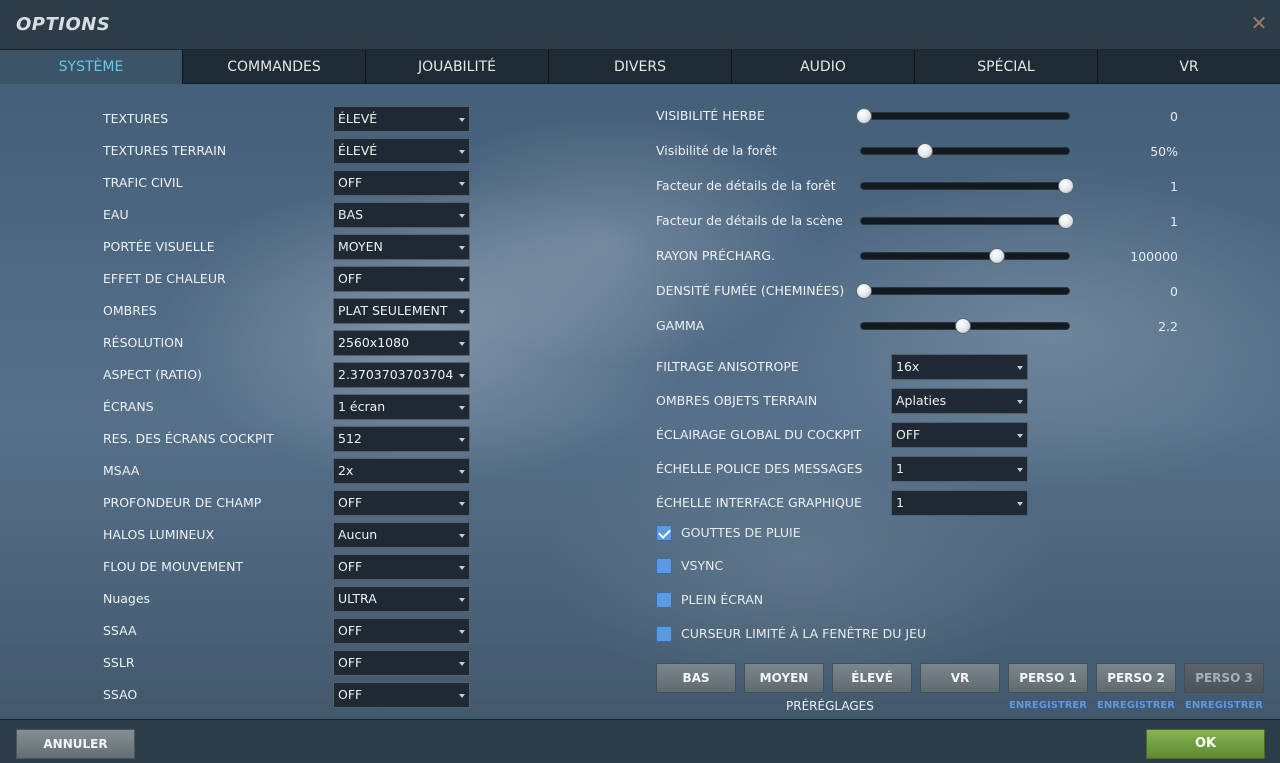 The width and height of the screenshot is (1280, 763). I want to click on textures-dropdown: ÉLEVÉ, so click(401, 119).